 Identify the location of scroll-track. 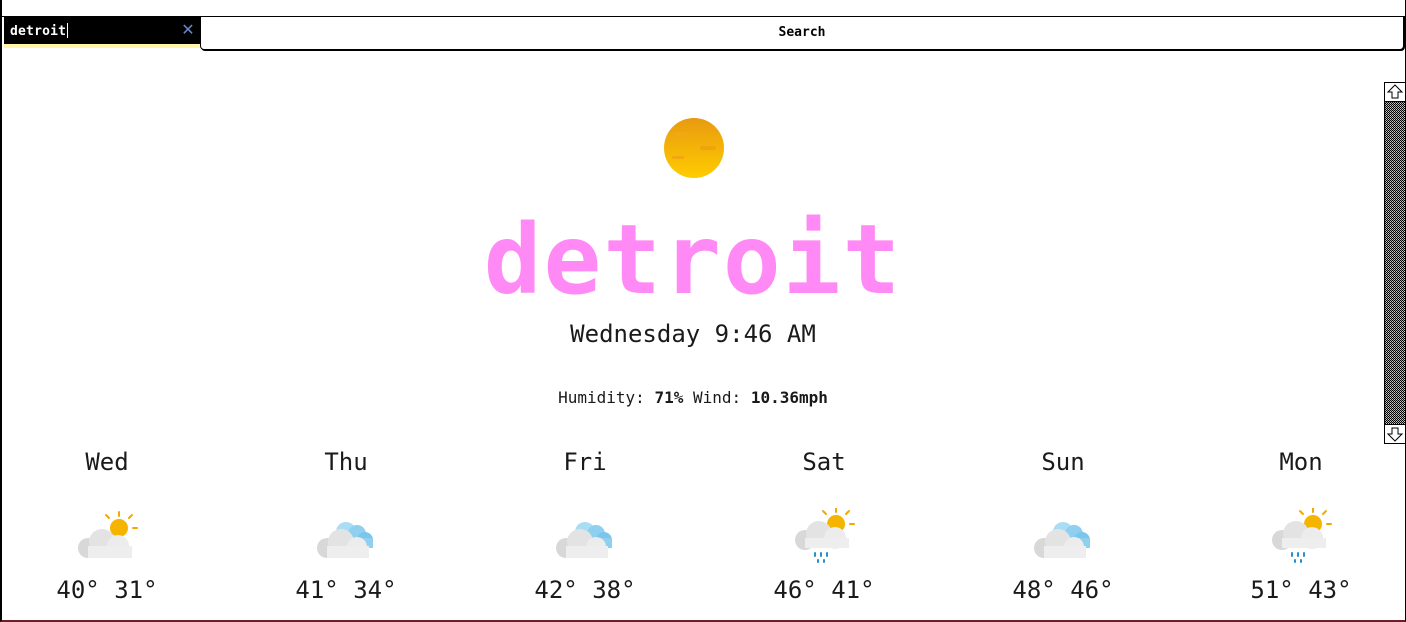
(1395, 263).